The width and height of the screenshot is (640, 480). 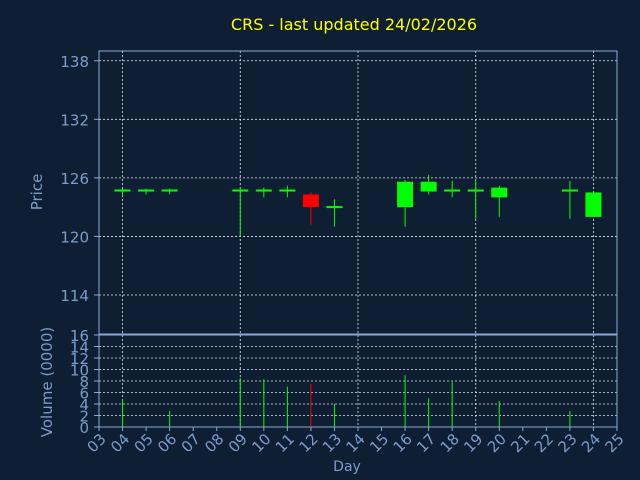 I want to click on x-tick-label: 04, so click(x=120, y=443).